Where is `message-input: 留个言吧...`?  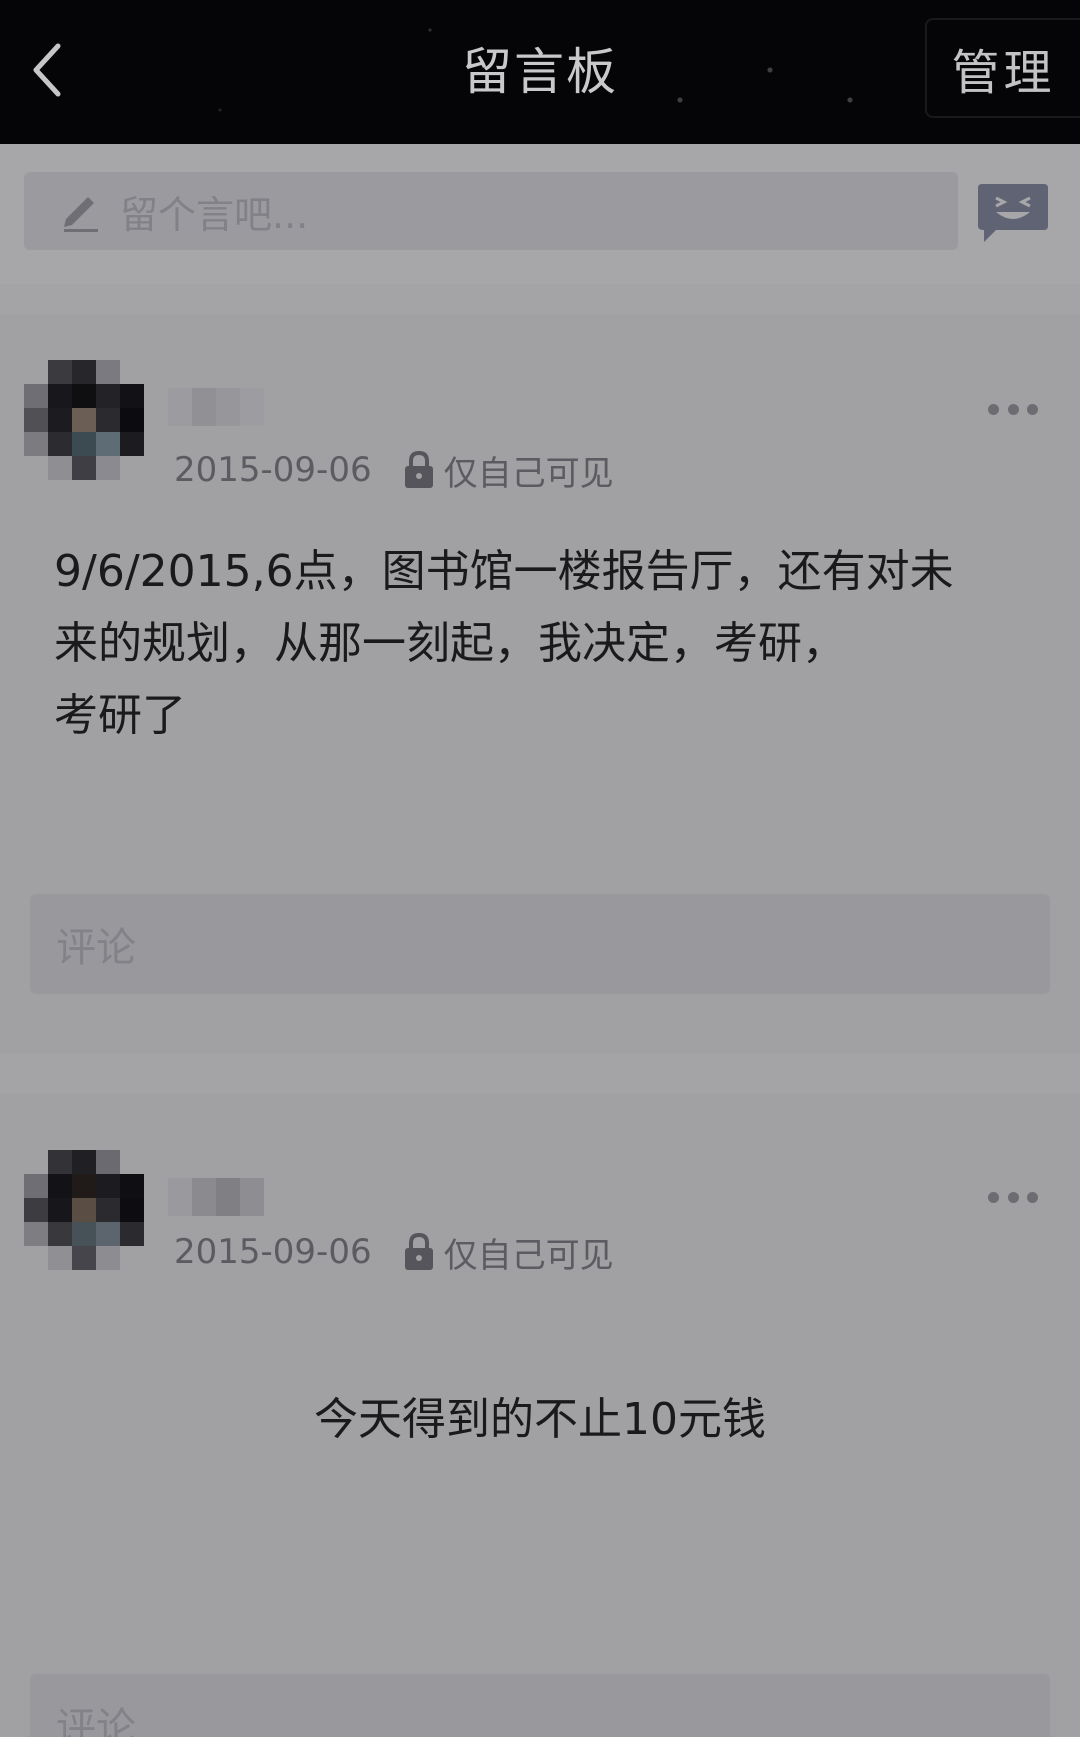 message-input: 留个言吧... is located at coordinates (491, 211).